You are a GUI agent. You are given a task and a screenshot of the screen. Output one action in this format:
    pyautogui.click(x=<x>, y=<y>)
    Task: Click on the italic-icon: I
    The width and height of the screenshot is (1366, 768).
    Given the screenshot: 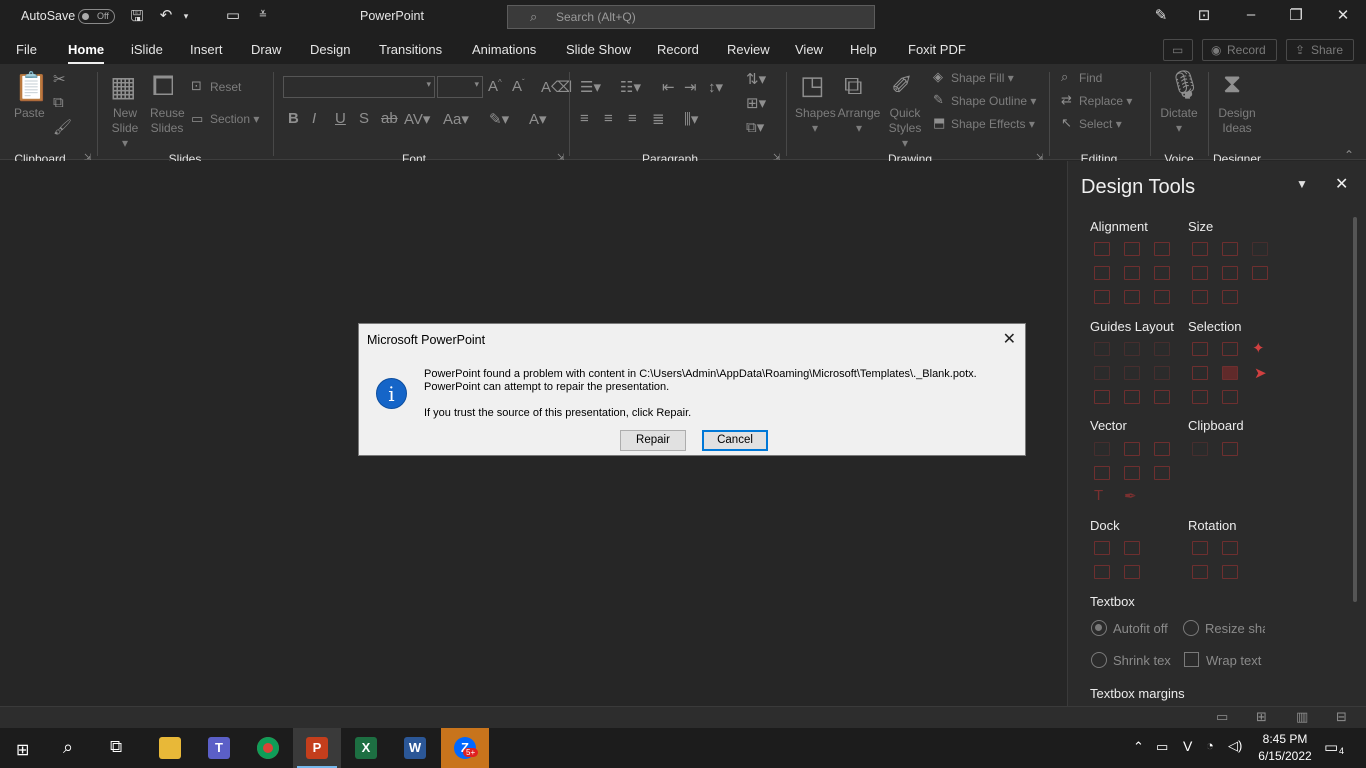 What is the action you would take?
    pyautogui.click(x=314, y=118)
    